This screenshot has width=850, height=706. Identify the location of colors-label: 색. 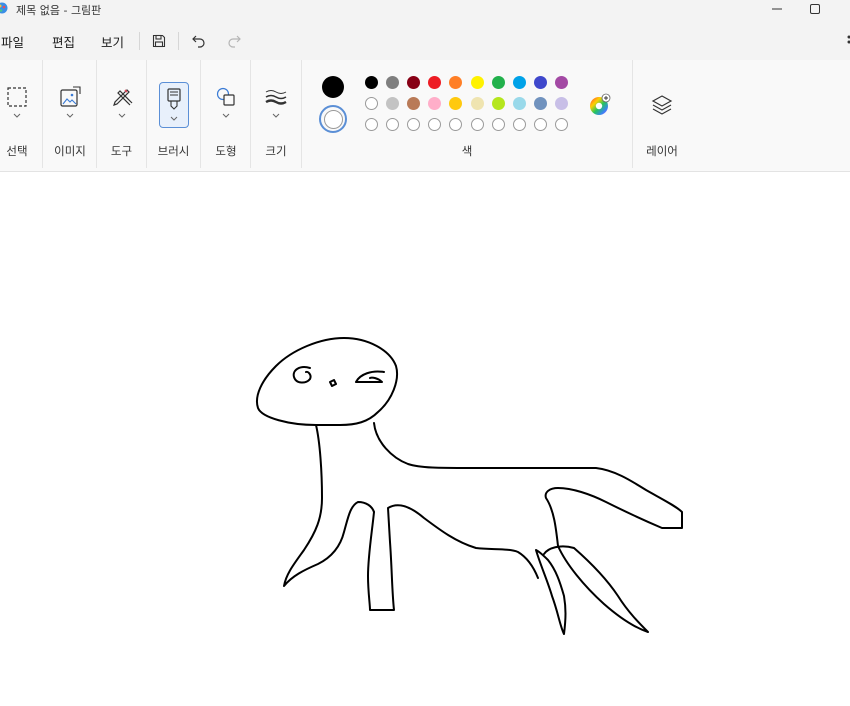
(467, 151).